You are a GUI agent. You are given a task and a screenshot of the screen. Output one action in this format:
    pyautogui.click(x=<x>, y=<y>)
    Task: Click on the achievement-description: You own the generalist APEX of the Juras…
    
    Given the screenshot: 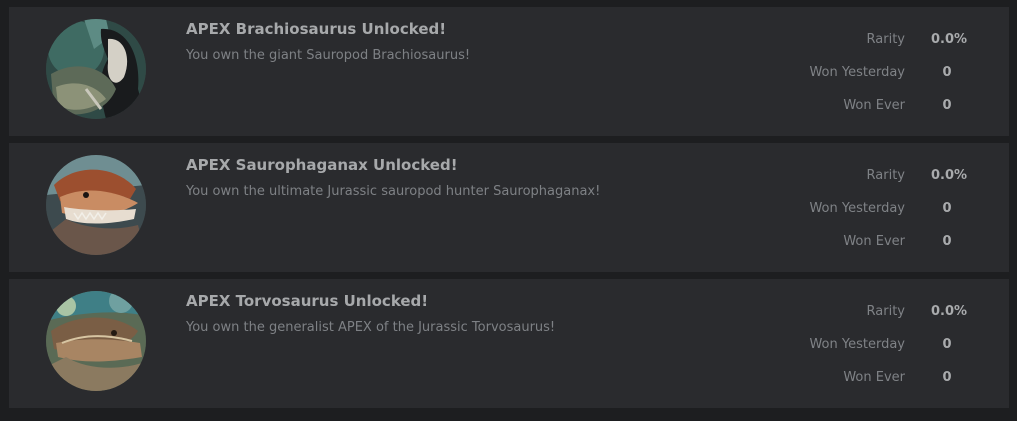 What is the action you would take?
    pyautogui.click(x=371, y=327)
    